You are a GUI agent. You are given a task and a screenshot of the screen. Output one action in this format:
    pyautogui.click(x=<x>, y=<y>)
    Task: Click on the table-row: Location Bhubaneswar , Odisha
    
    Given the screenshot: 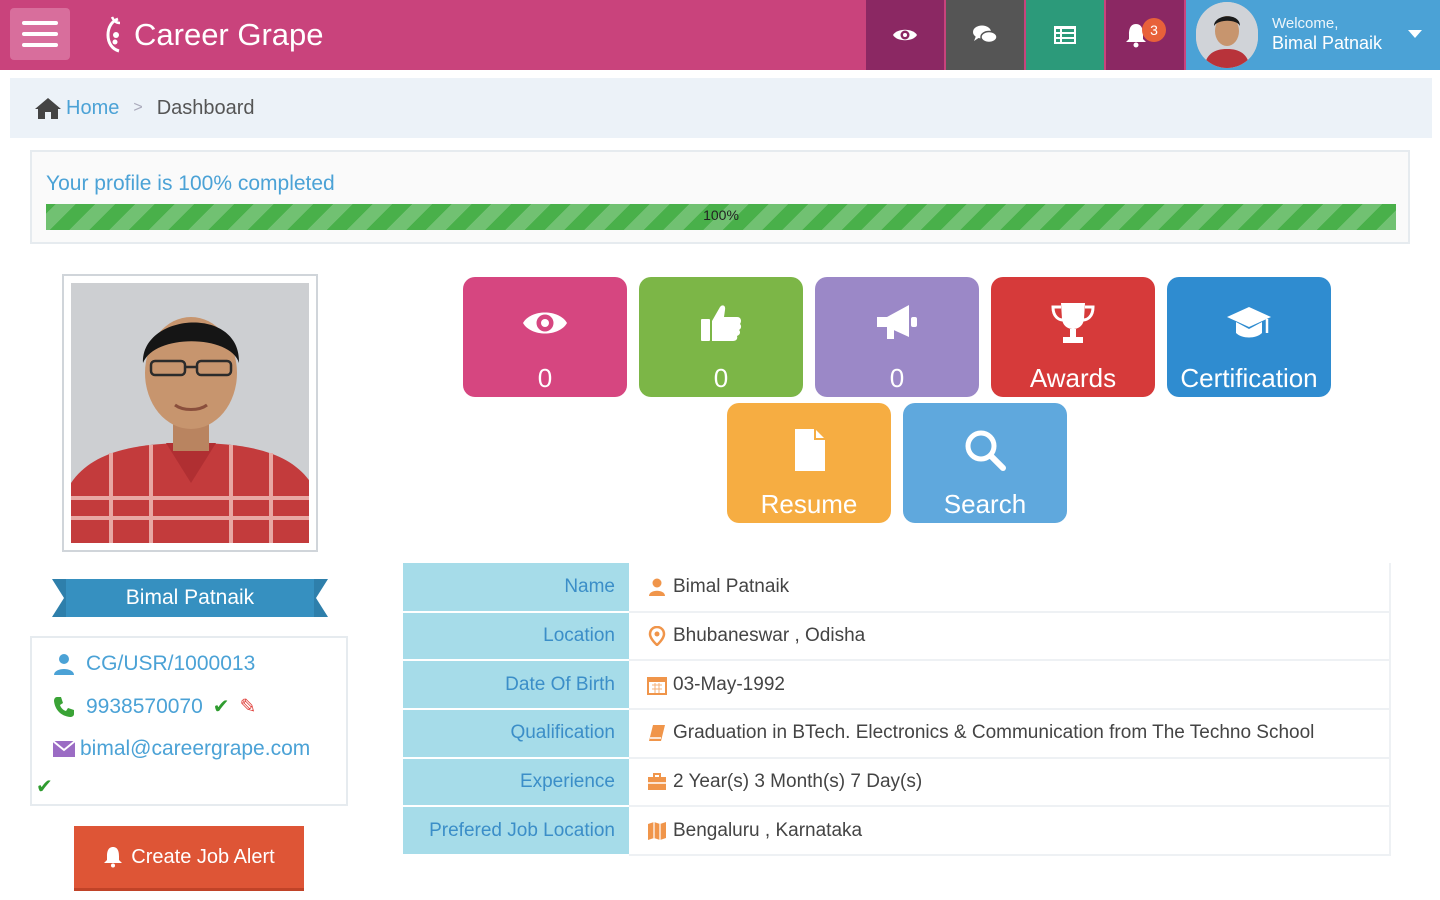 What is the action you would take?
    pyautogui.click(x=897, y=636)
    